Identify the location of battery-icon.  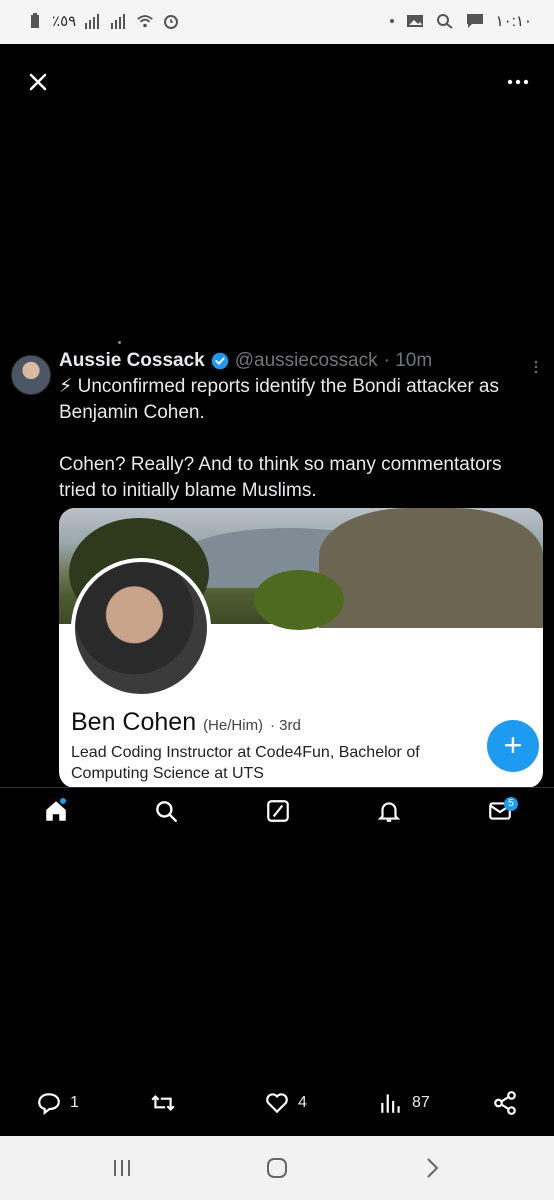
(35, 20).